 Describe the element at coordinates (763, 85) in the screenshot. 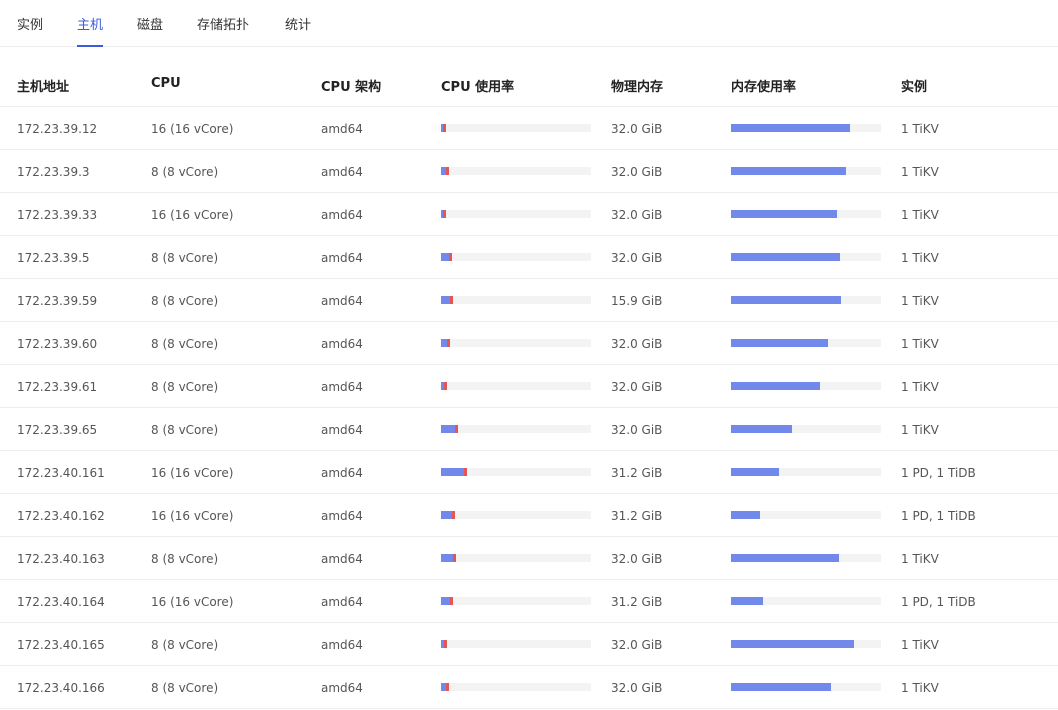

I see `column-header-memory-usage: 内存使用率` at that location.